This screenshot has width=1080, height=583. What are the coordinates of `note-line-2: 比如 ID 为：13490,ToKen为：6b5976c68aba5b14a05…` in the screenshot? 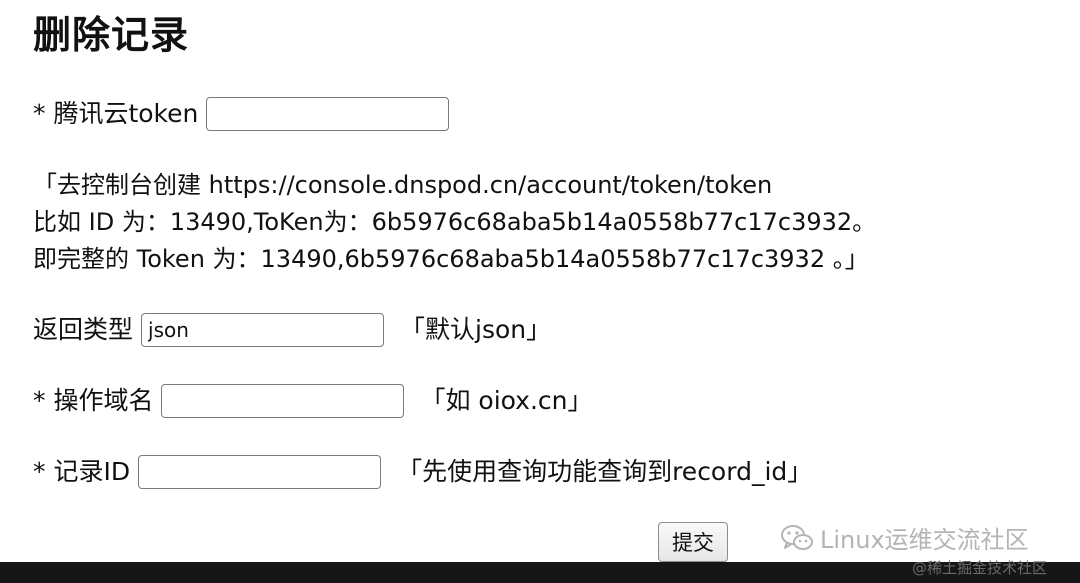 It's located at (455, 222).